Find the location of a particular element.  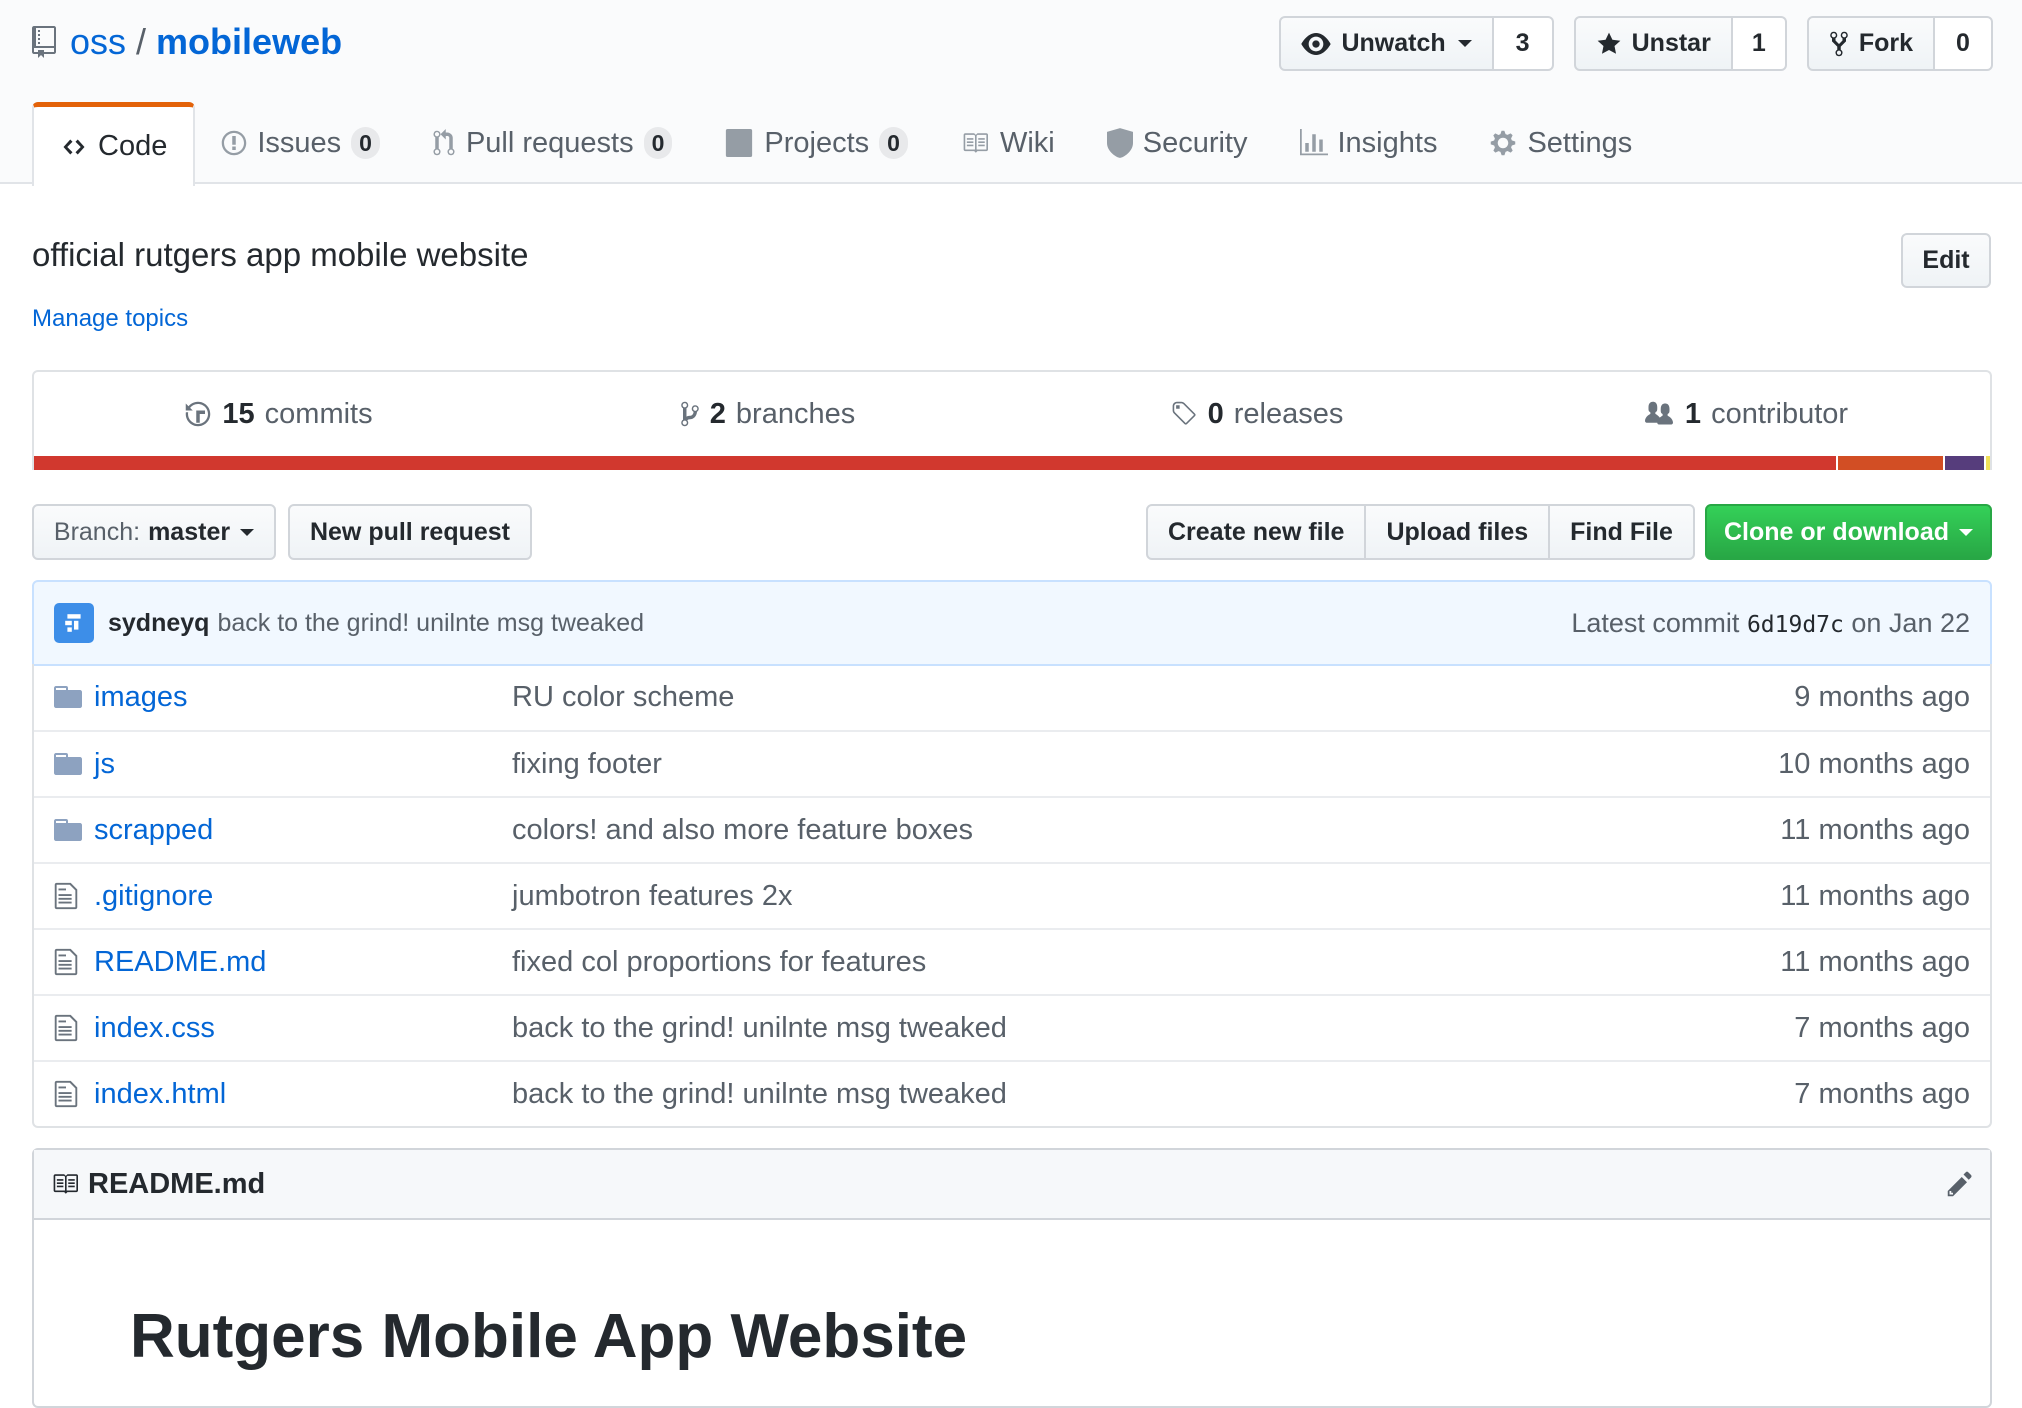

avatar is located at coordinates (74, 623).